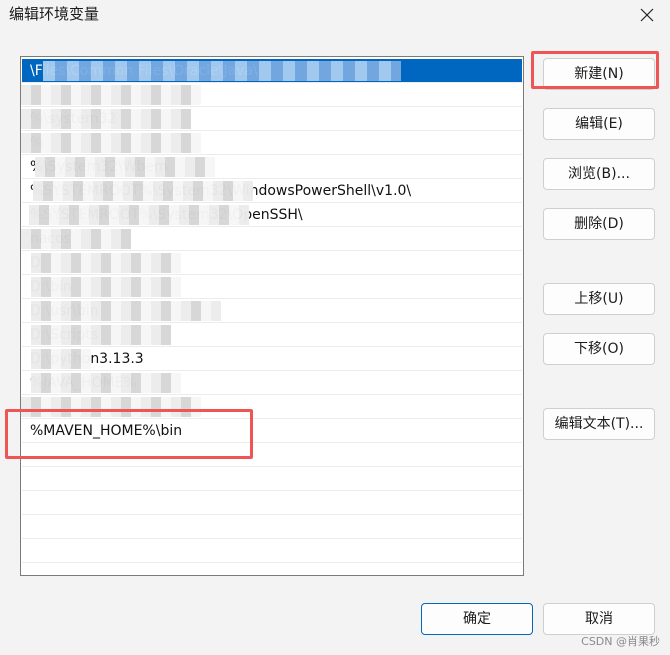  I want to click on path-row: %, so click(272, 143).